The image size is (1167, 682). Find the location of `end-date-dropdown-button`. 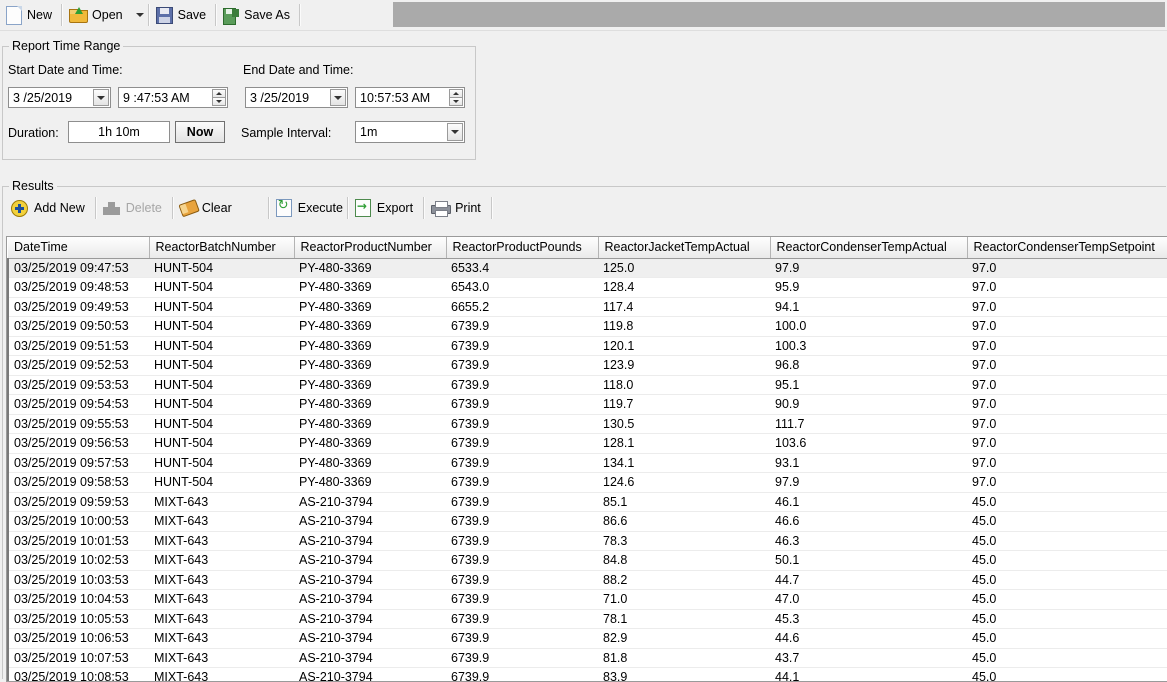

end-date-dropdown-button is located at coordinates (338, 97).